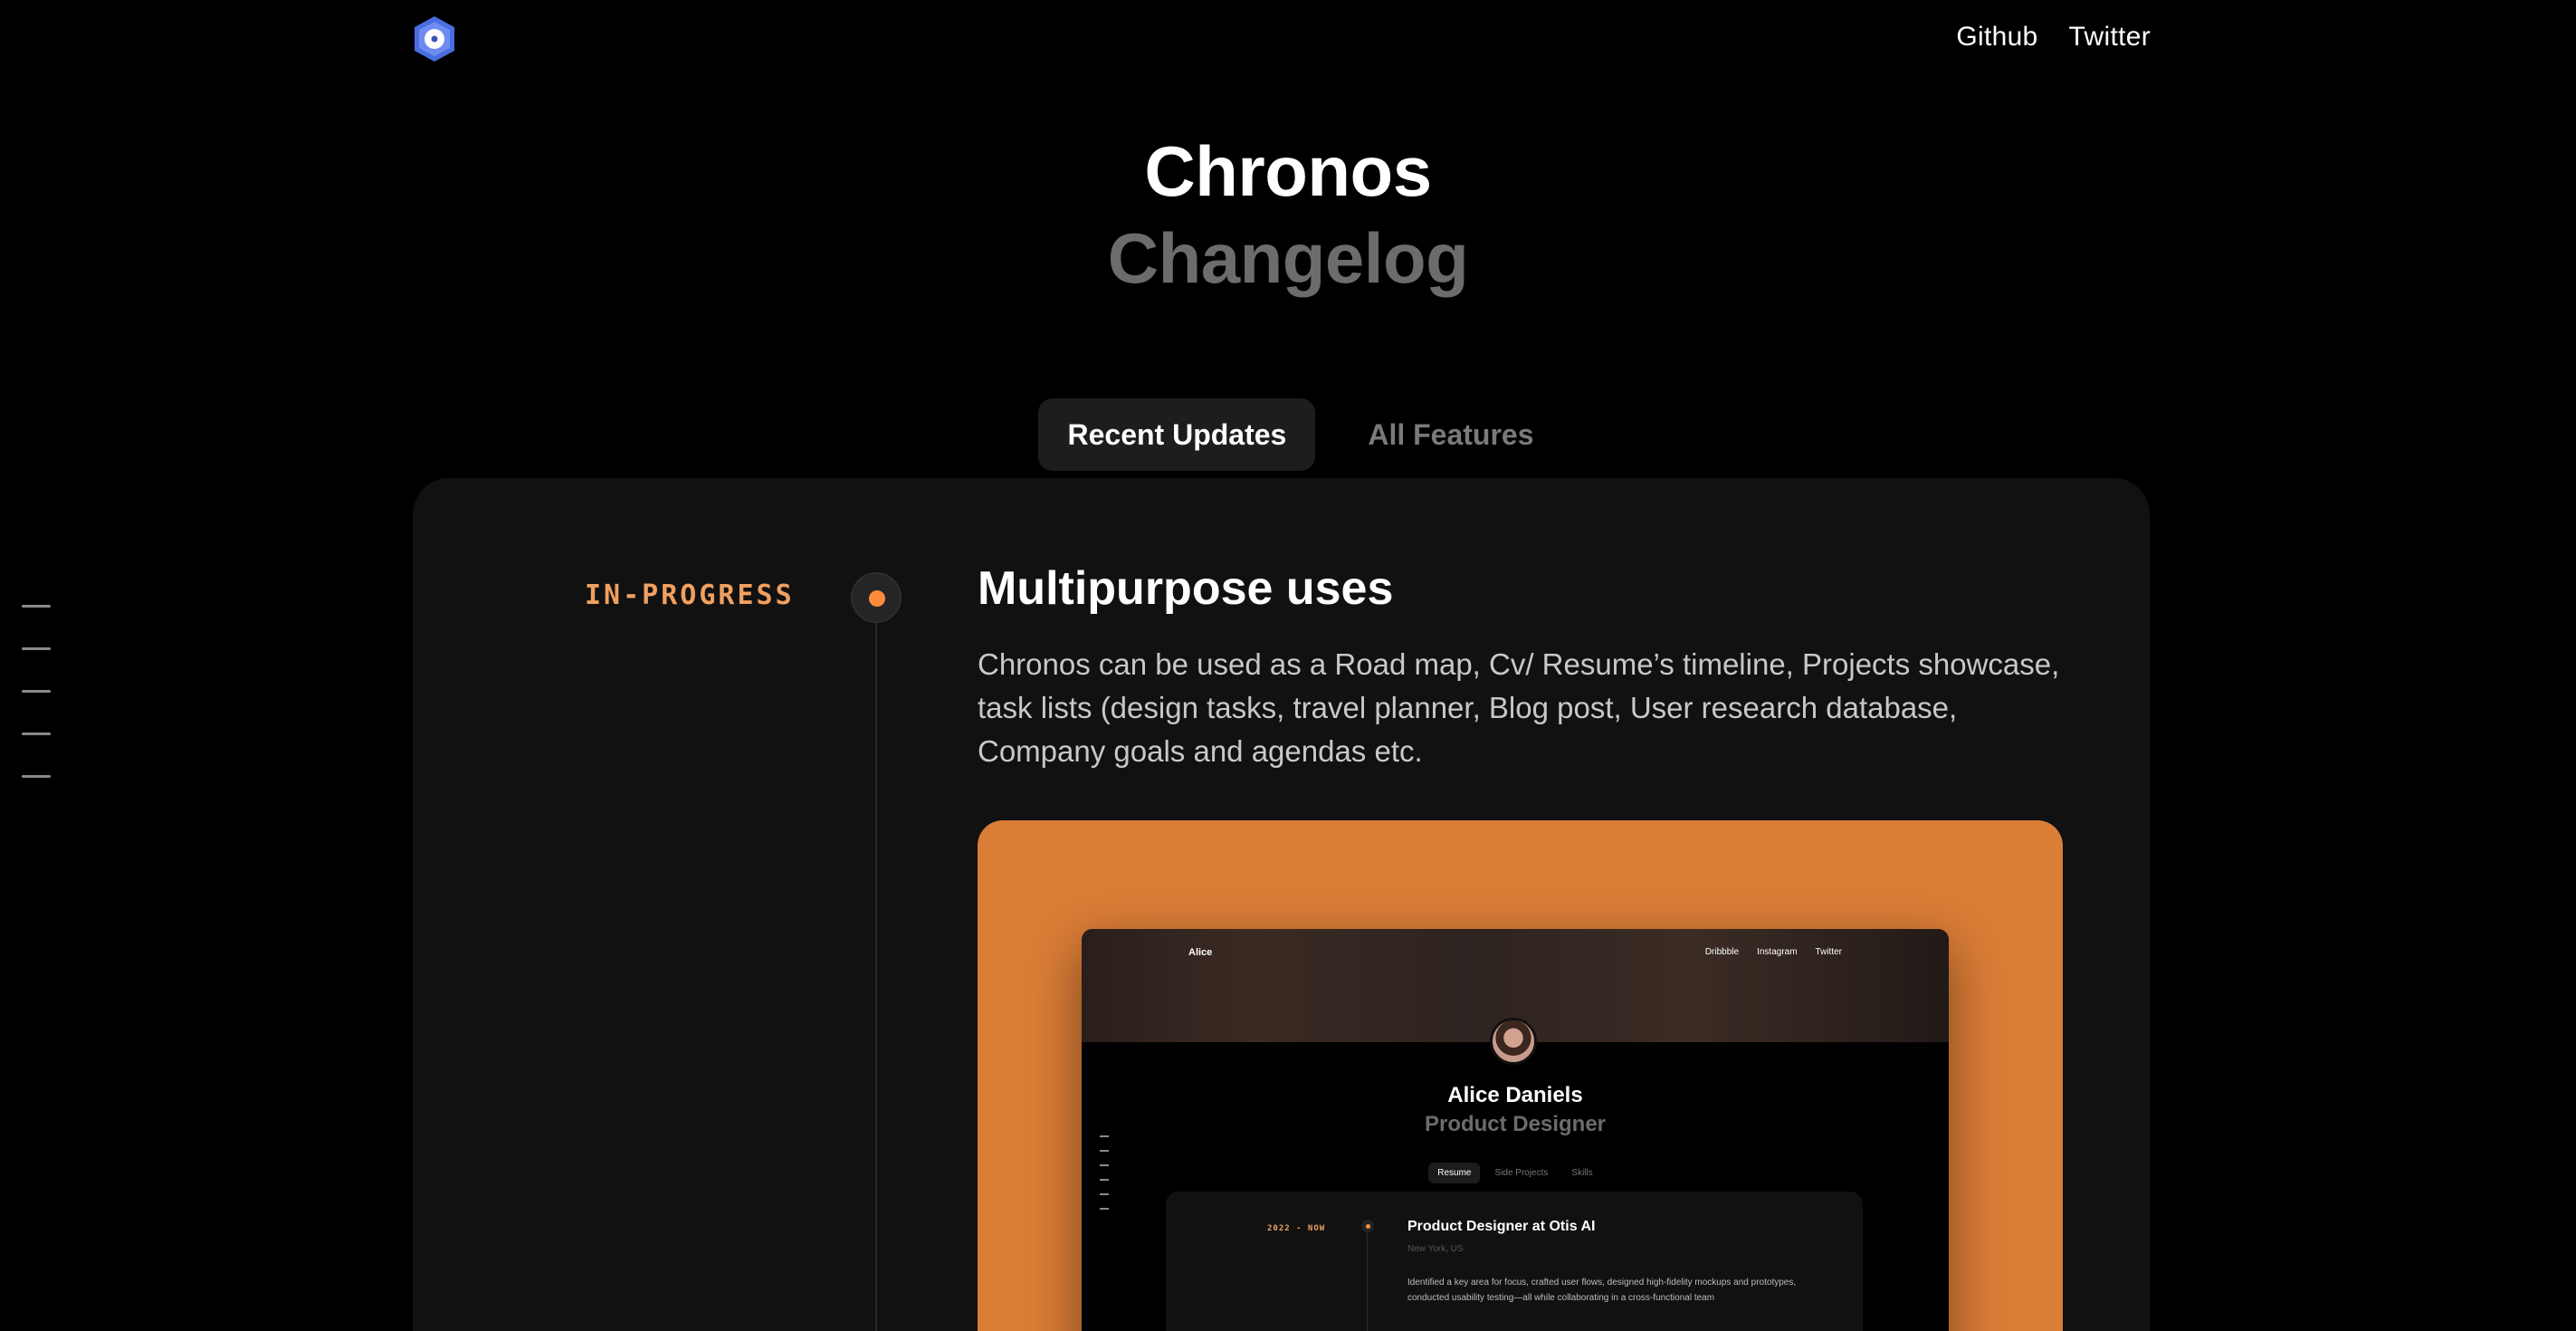  What do you see at coordinates (877, 597) in the screenshot?
I see `timeline-dot` at bounding box center [877, 597].